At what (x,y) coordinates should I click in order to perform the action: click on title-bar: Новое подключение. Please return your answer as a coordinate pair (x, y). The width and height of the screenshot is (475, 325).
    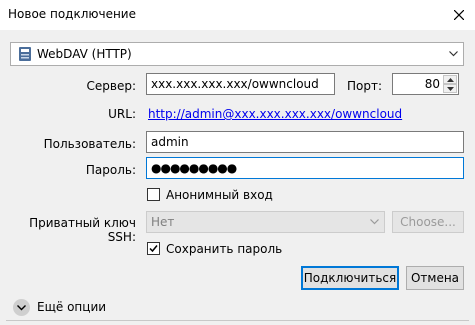
    Looking at the image, I should click on (237, 15).